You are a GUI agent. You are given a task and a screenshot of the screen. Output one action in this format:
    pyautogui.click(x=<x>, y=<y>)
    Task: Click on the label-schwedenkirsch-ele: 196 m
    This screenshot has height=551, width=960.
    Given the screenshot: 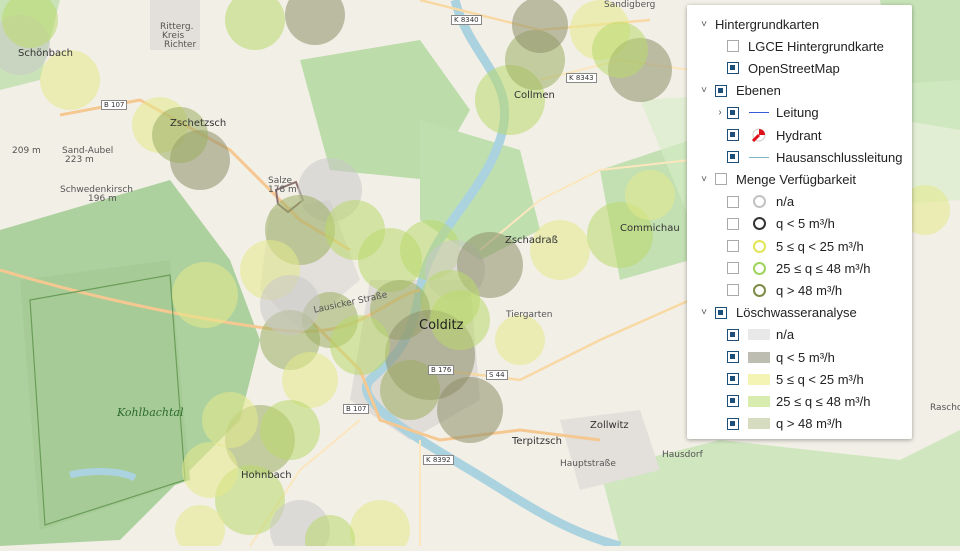 What is the action you would take?
    pyautogui.click(x=102, y=199)
    